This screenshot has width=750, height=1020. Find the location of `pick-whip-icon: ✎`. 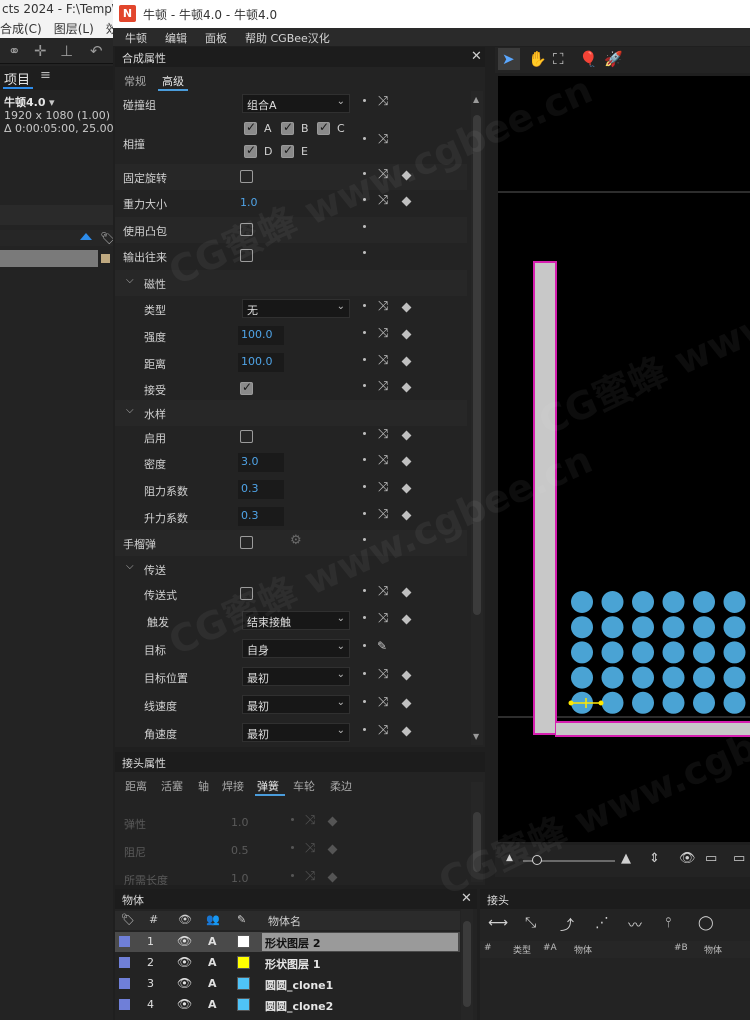

pick-whip-icon: ✎ is located at coordinates (382, 646).